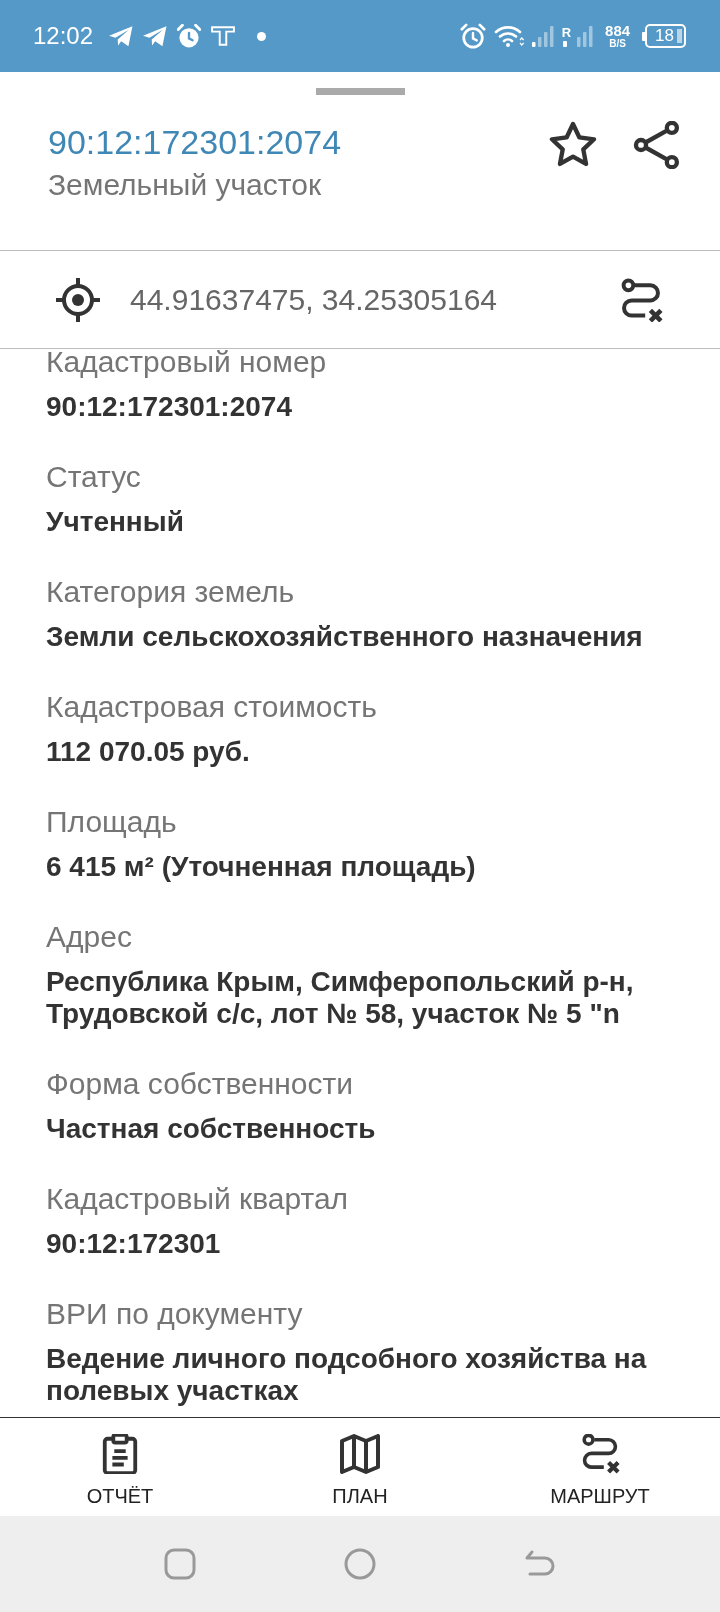  What do you see at coordinates (171, 591) in the screenshot?
I see `field-label: Категория земель` at bounding box center [171, 591].